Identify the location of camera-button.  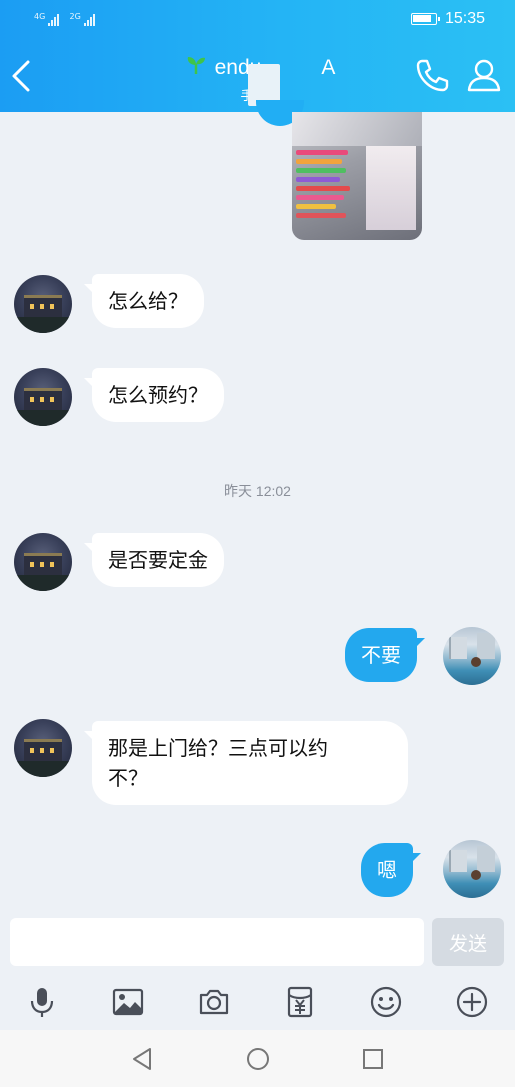
(214, 1002).